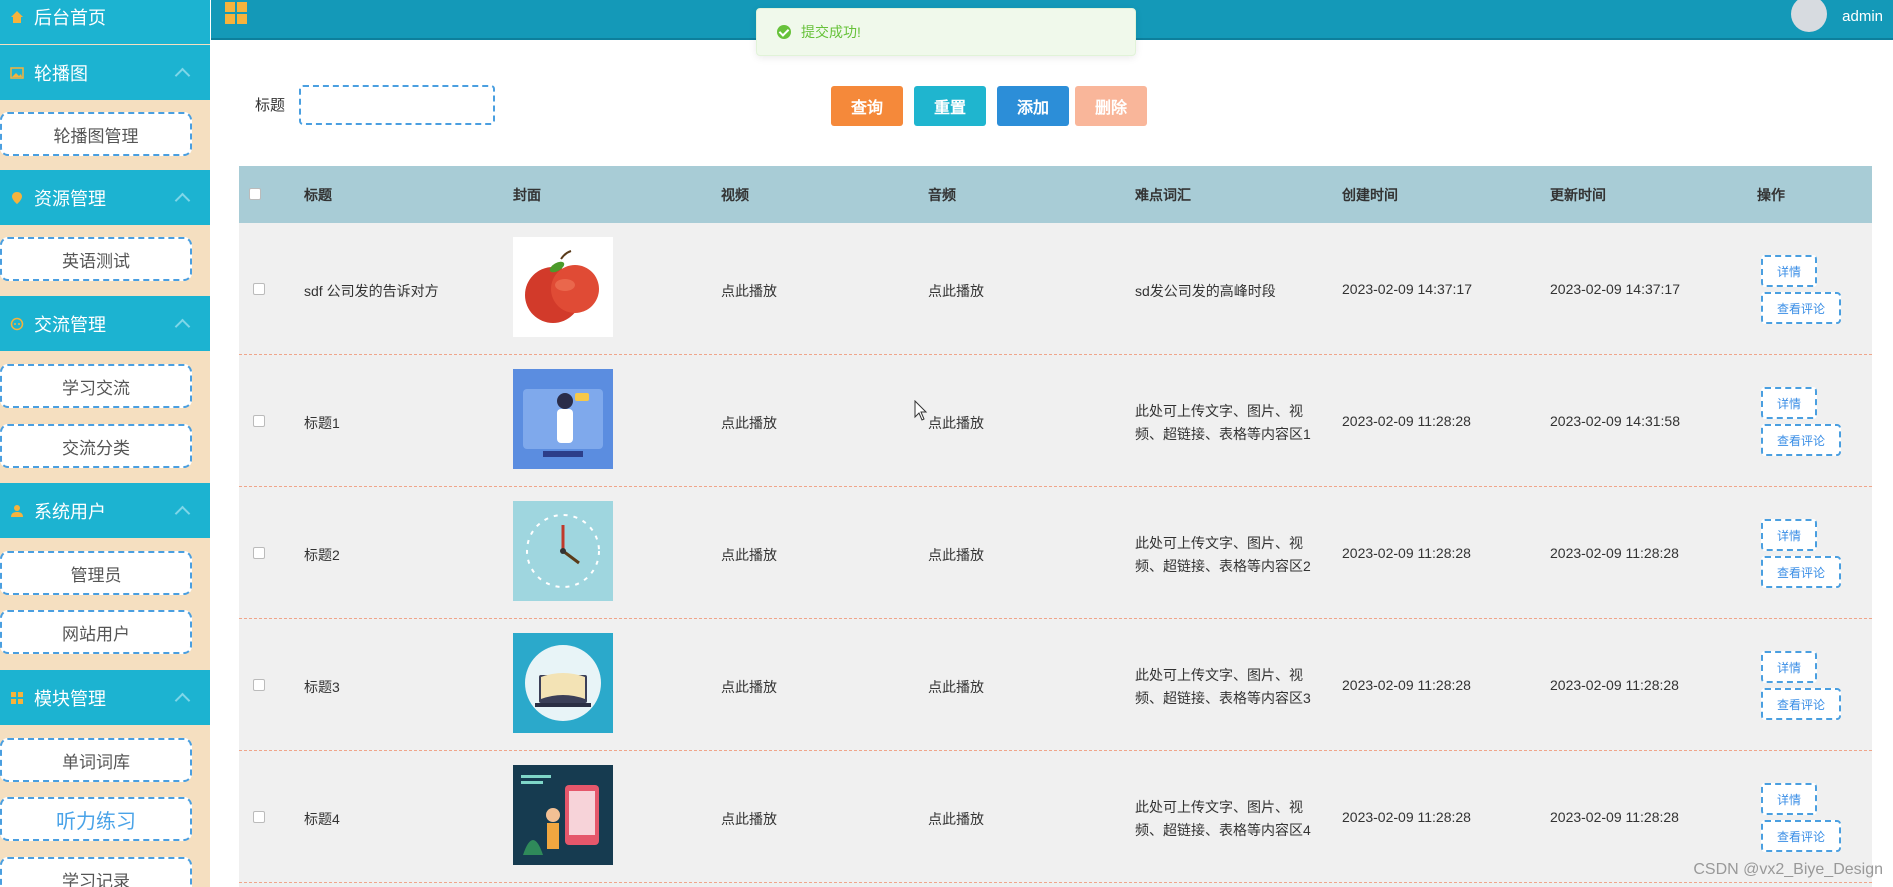 The image size is (1893, 887). I want to click on watermark: CSDN @vx2_Biye_Design, so click(1788, 869).